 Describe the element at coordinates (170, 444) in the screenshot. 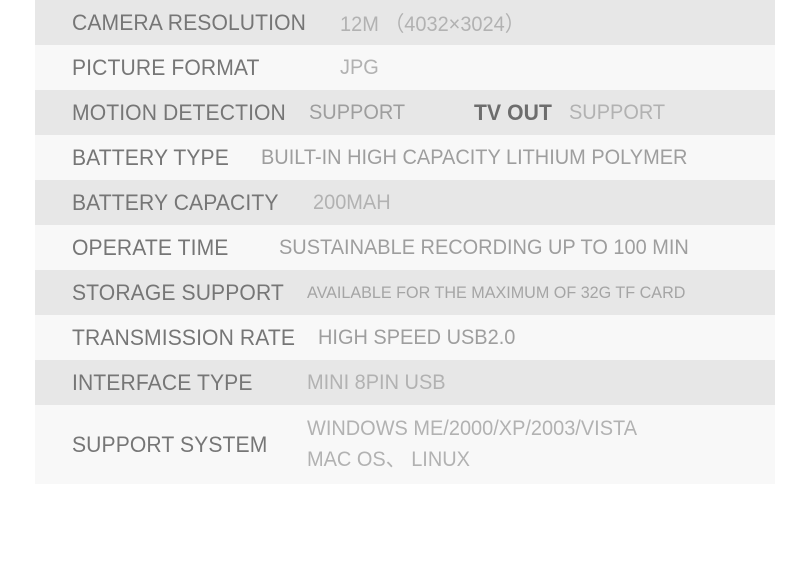

I see `spec-label-support-system: SUPPORT SYSTEM` at that location.